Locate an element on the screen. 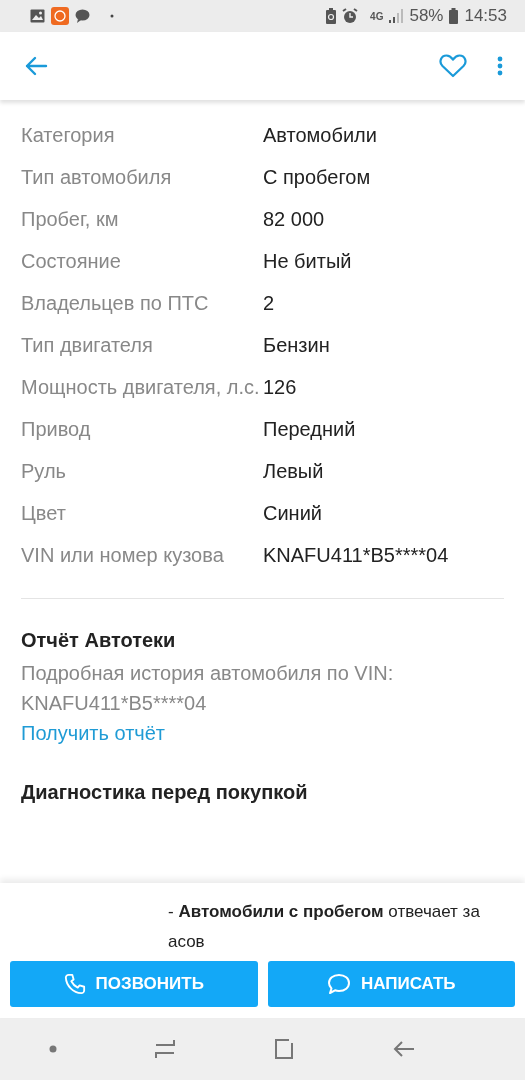  speech-bubble-icon is located at coordinates (338, 984).